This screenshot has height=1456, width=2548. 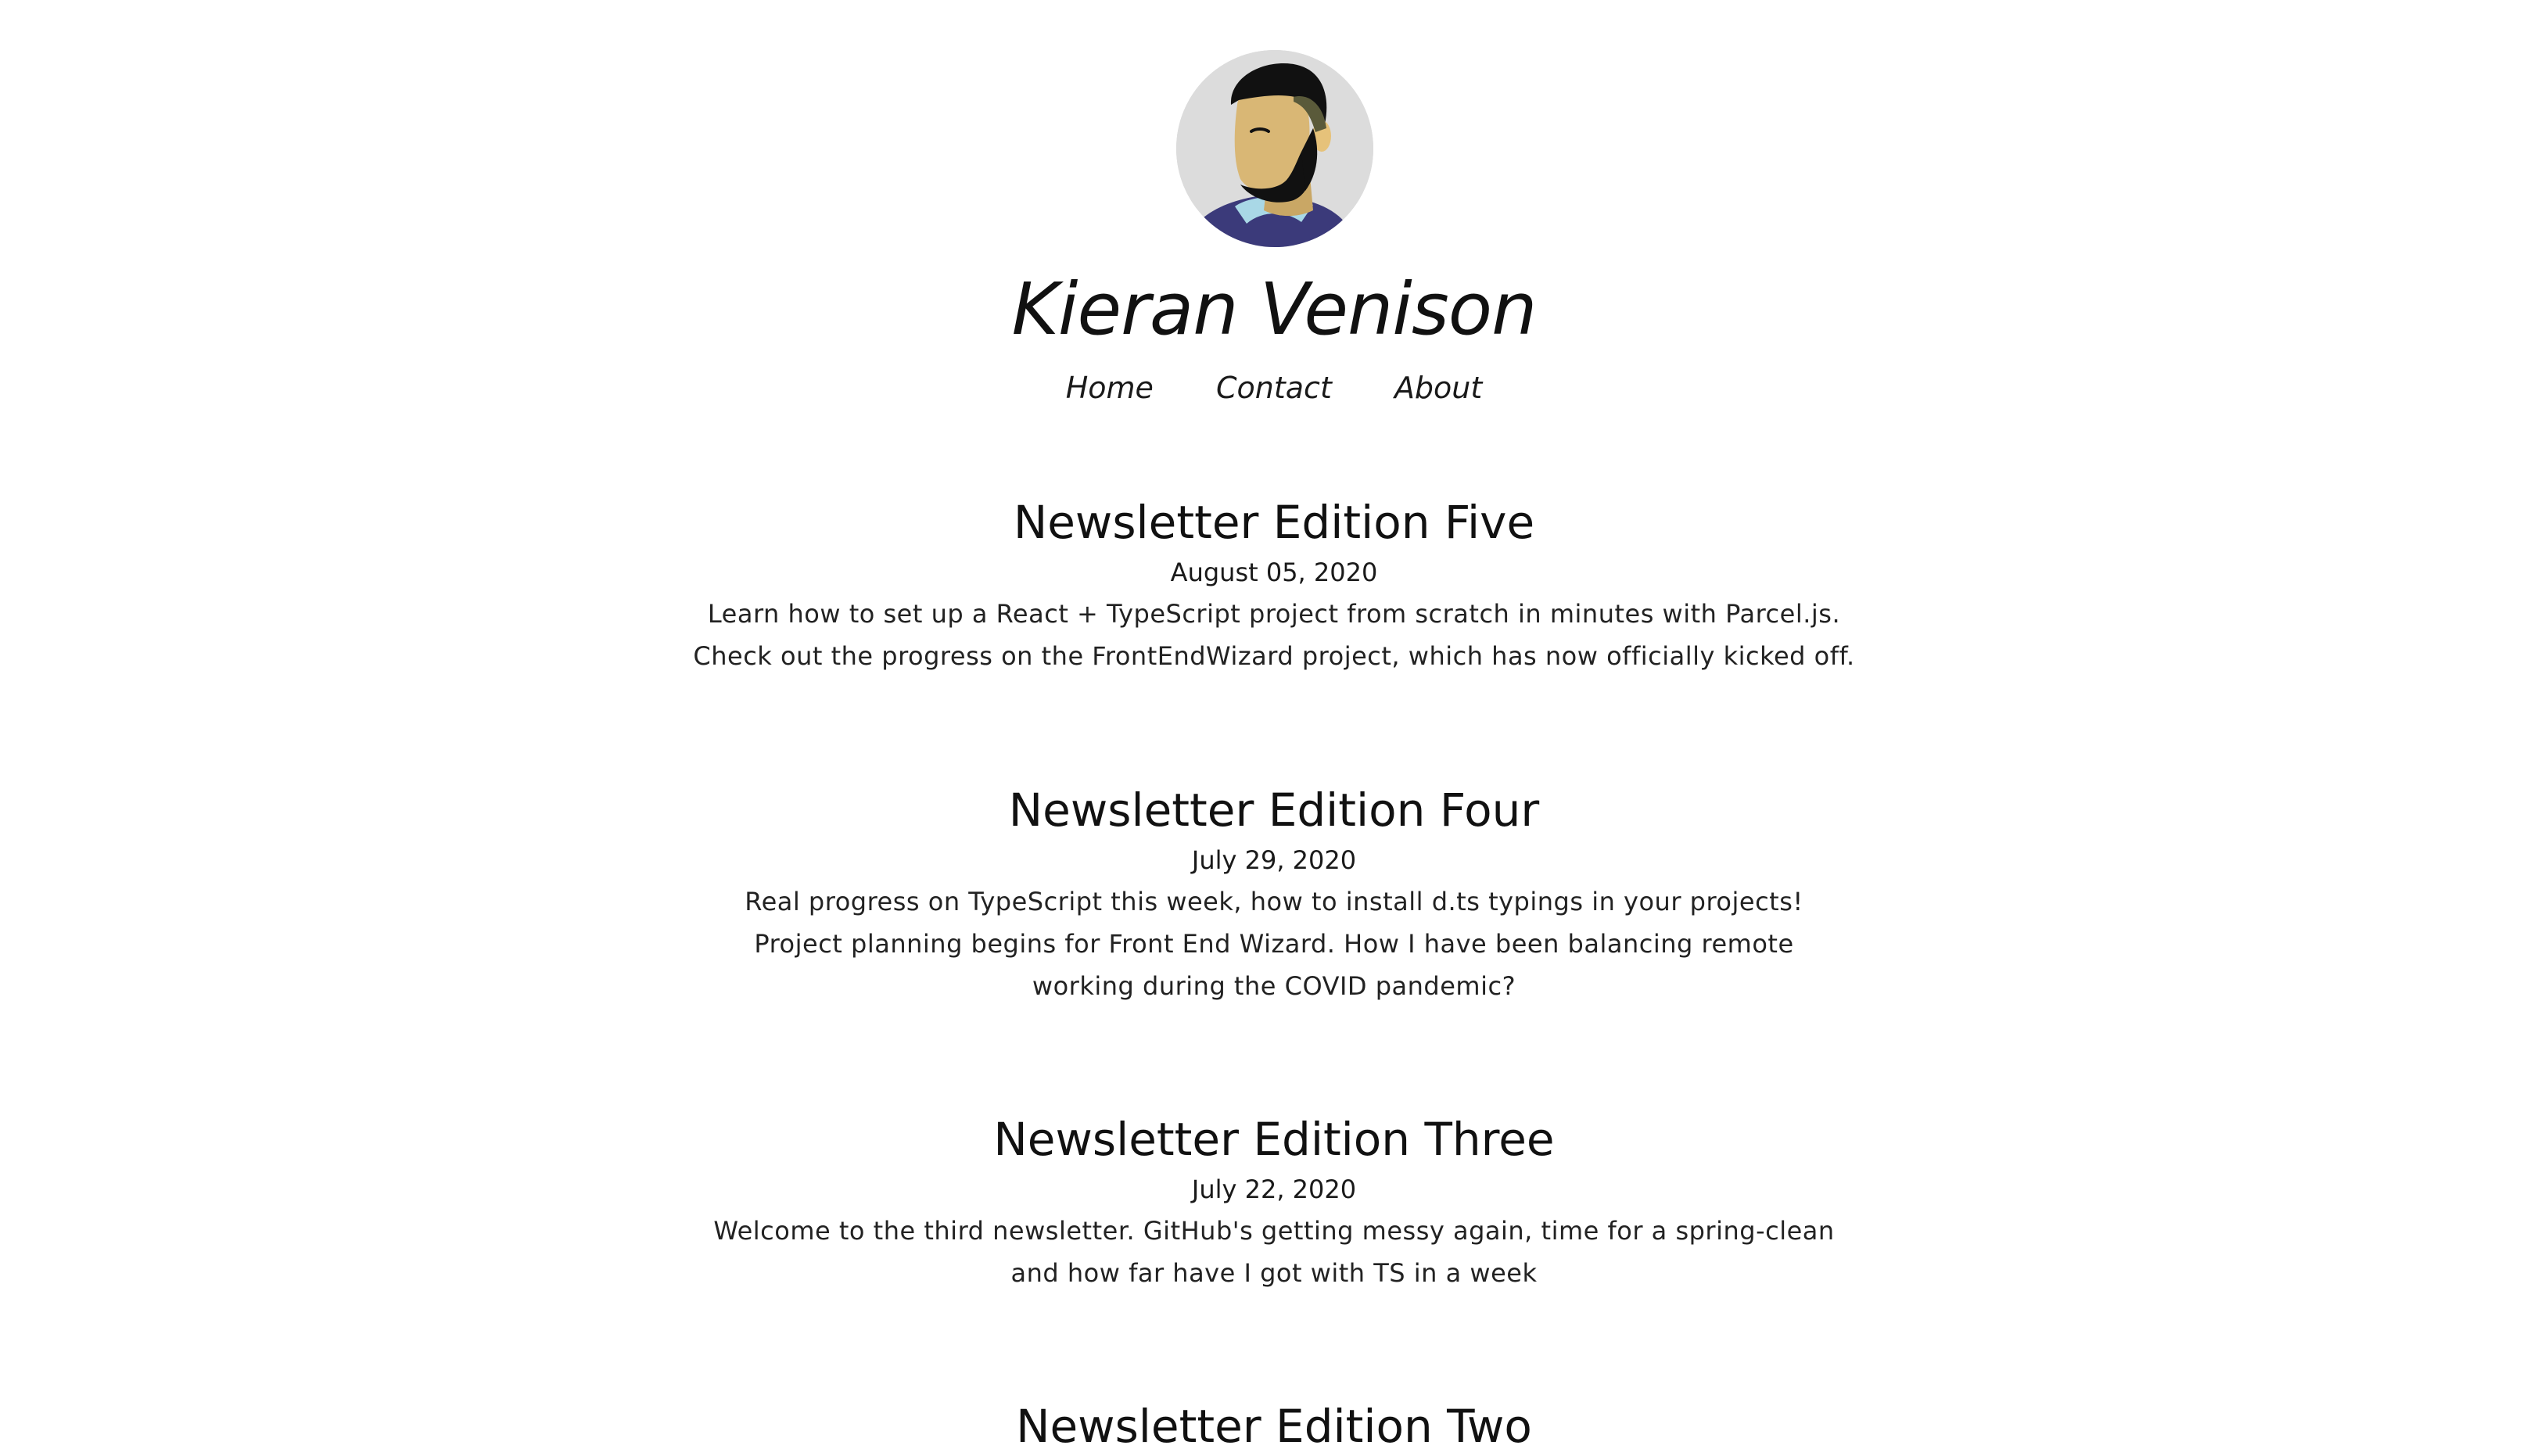 What do you see at coordinates (1274, 810) in the screenshot?
I see `post-title-link: Newsletter Edition Four` at bounding box center [1274, 810].